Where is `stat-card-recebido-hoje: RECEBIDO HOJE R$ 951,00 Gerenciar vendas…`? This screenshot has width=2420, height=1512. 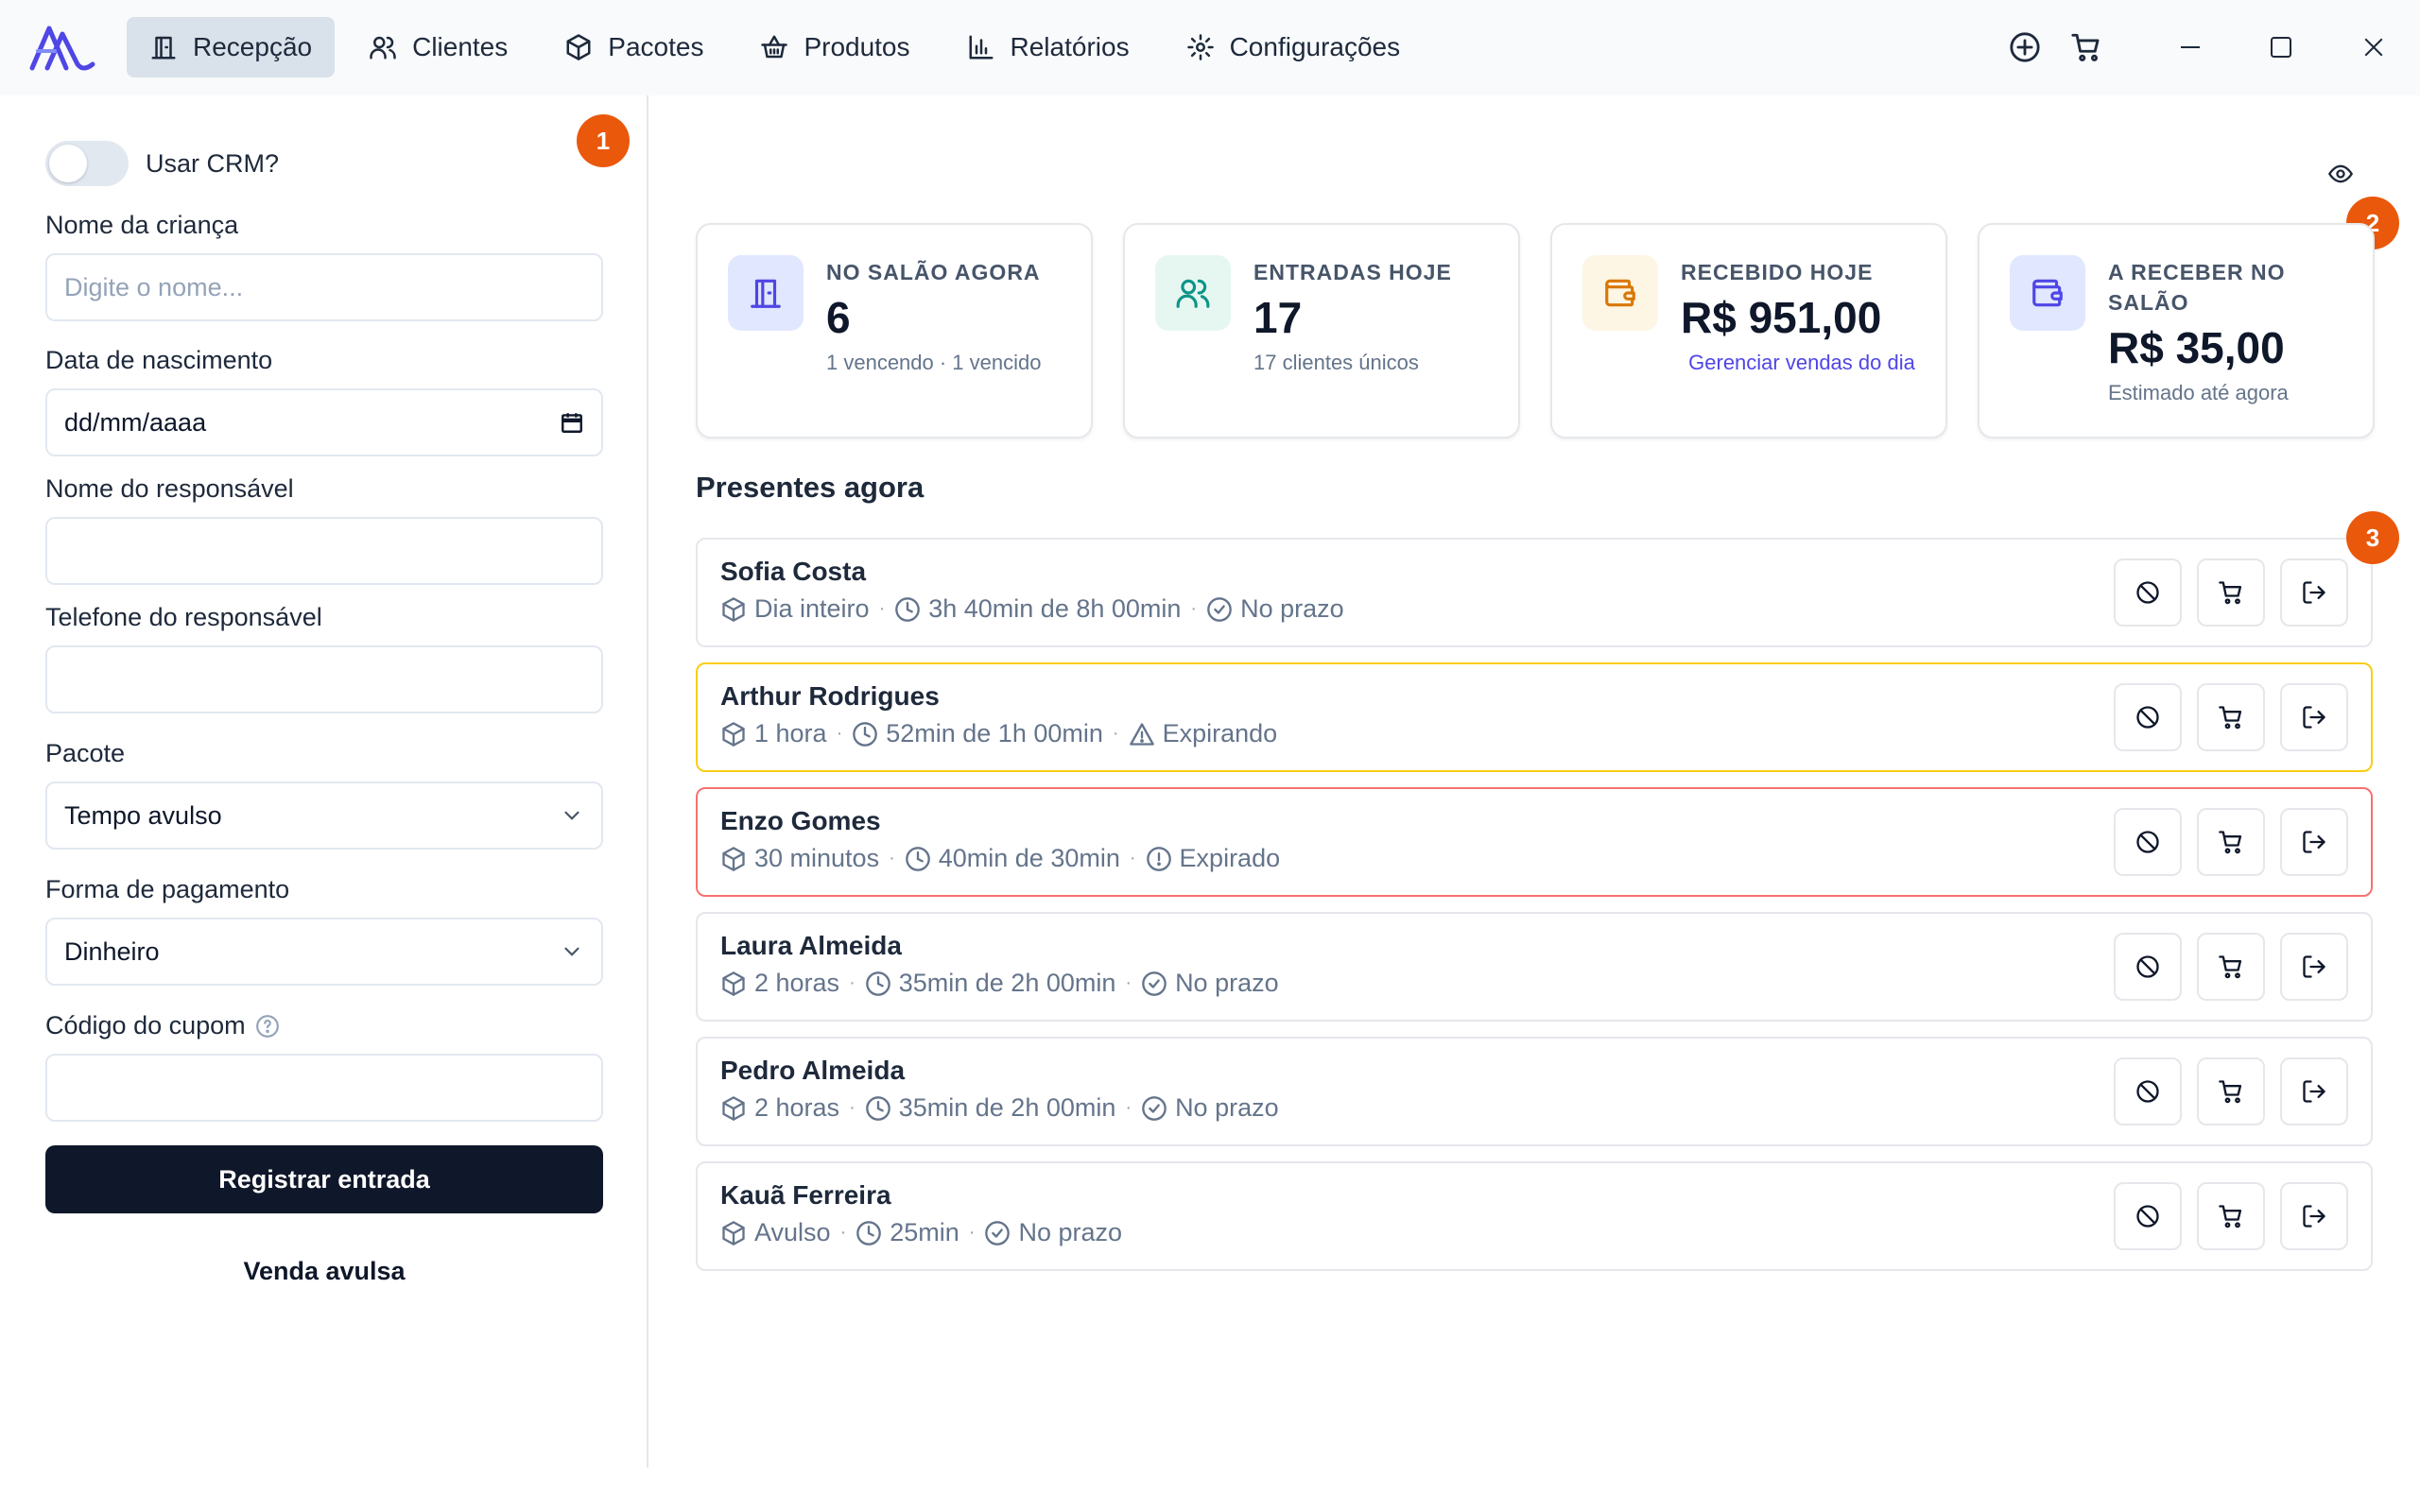
stat-card-recebido-hoje: RECEBIDO HOJE R$ 951,00 Gerenciar vendas… is located at coordinates (1748, 330).